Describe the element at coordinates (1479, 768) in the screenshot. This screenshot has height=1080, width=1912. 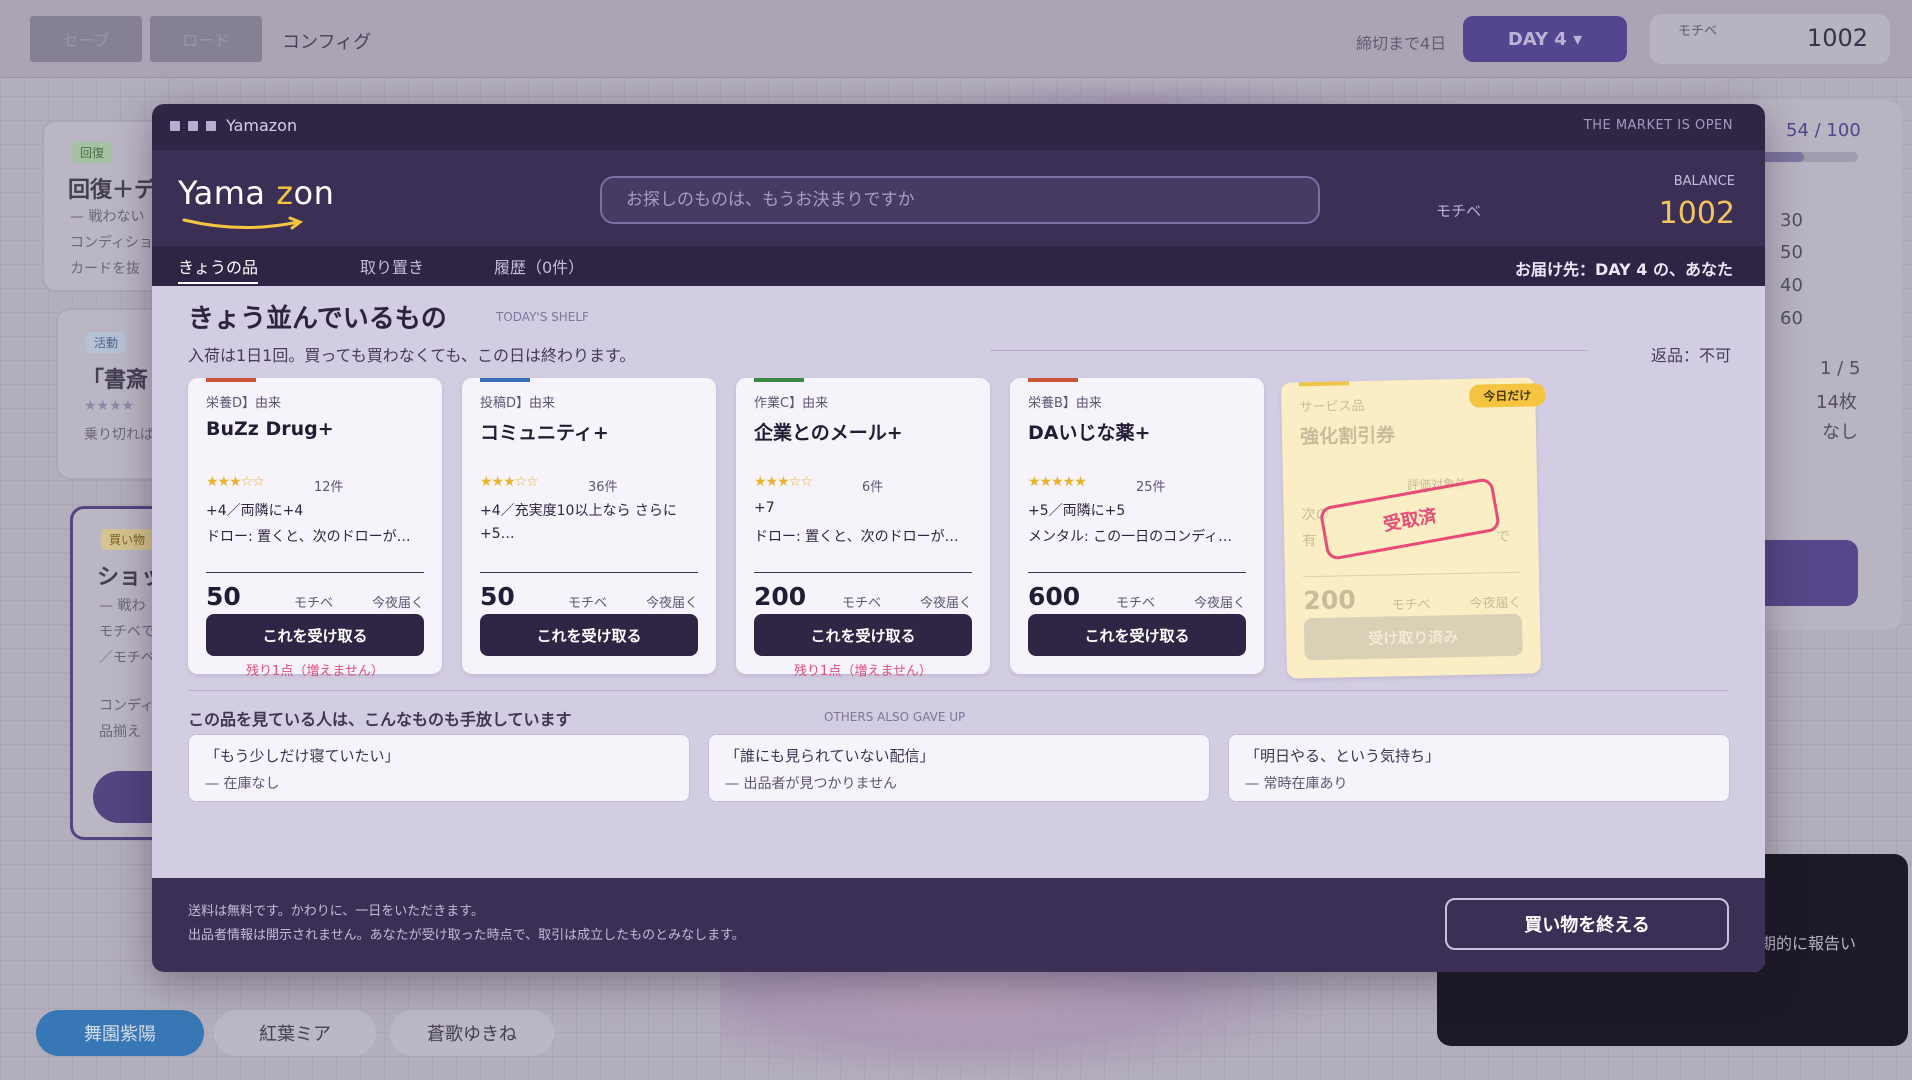
I see `others-card: 「明日やる、という気持ち」 — 常時在庫あり` at that location.